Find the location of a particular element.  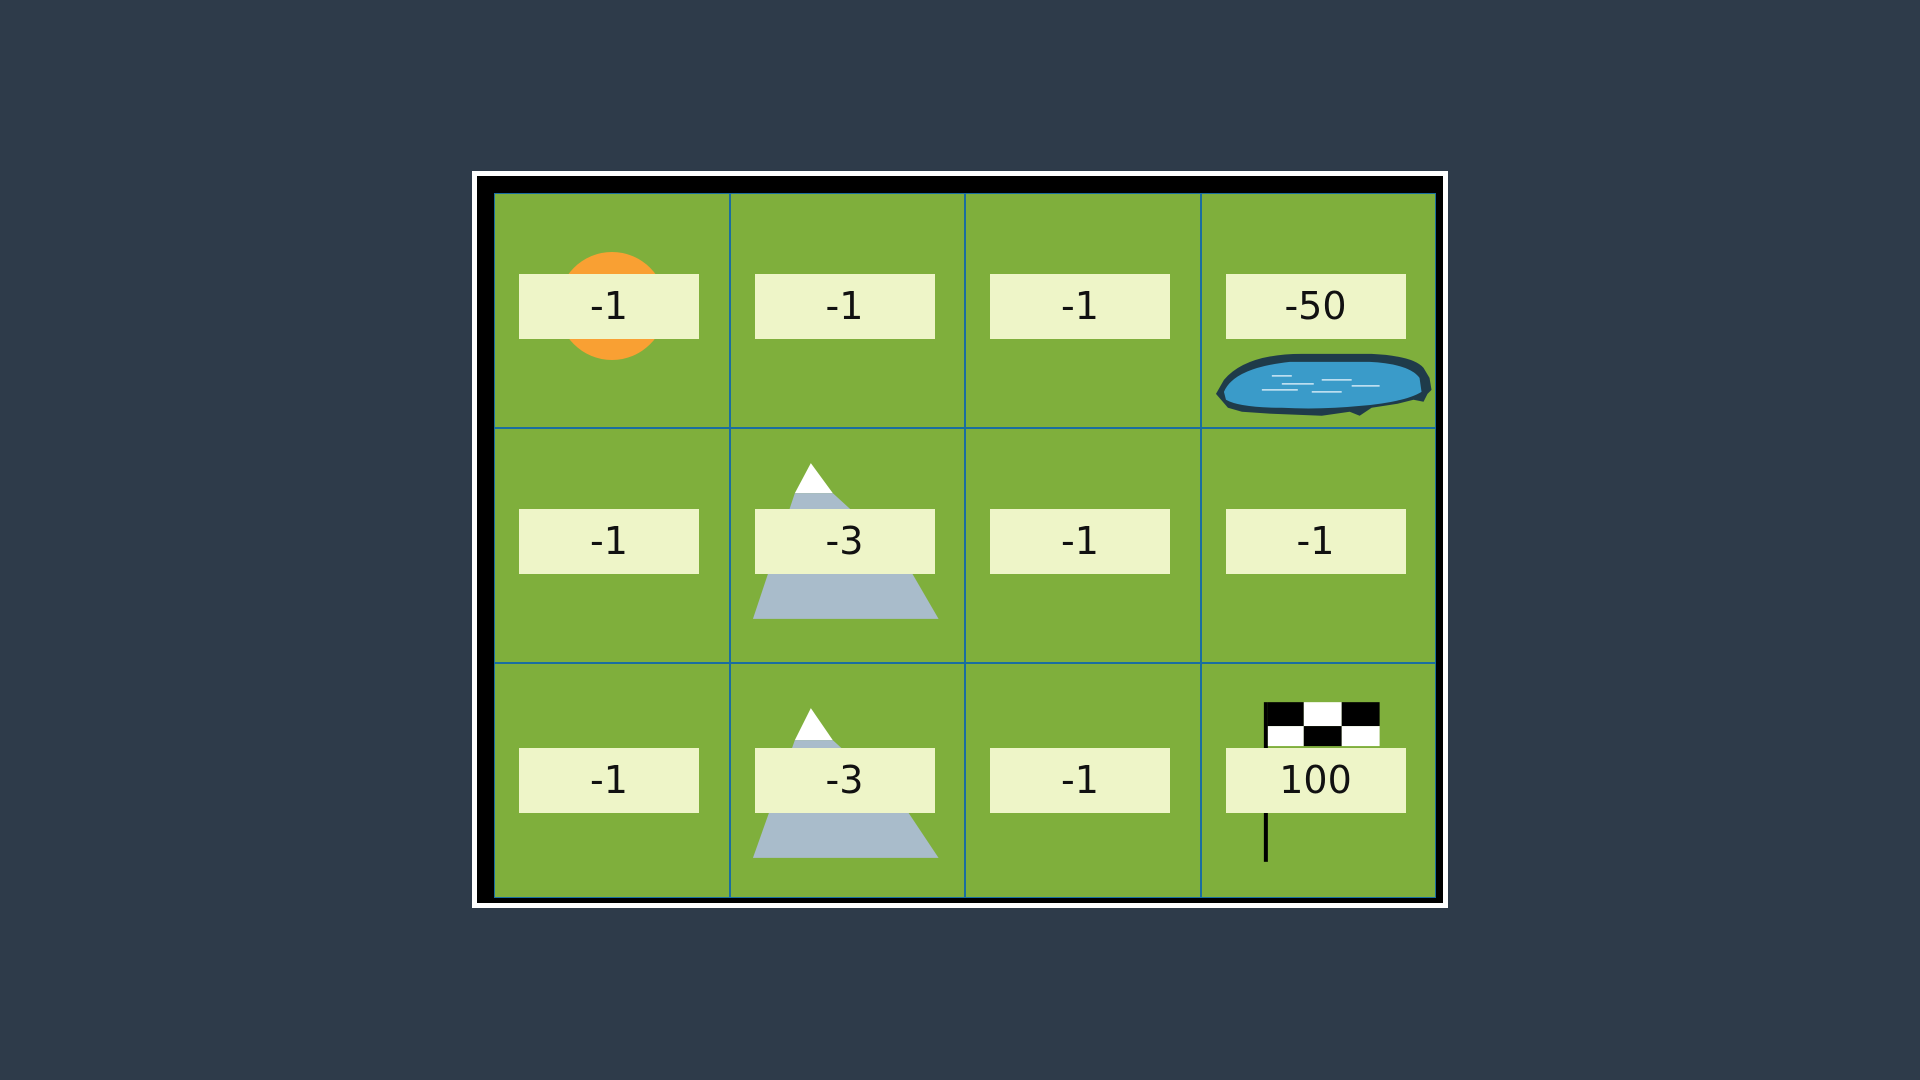

grid-cell-1-2: -1 is located at coordinates (1083, 545).